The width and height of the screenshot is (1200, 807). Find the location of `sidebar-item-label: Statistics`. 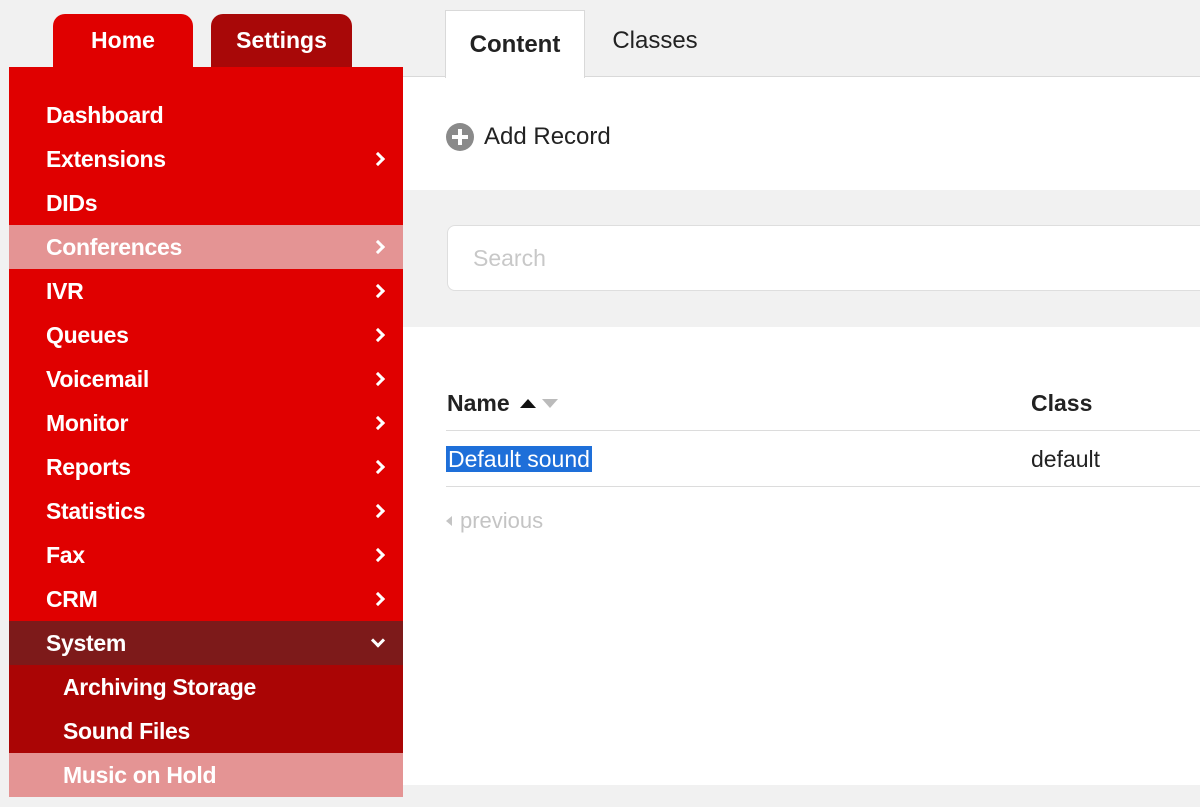

sidebar-item-label: Statistics is located at coordinates (96, 510).